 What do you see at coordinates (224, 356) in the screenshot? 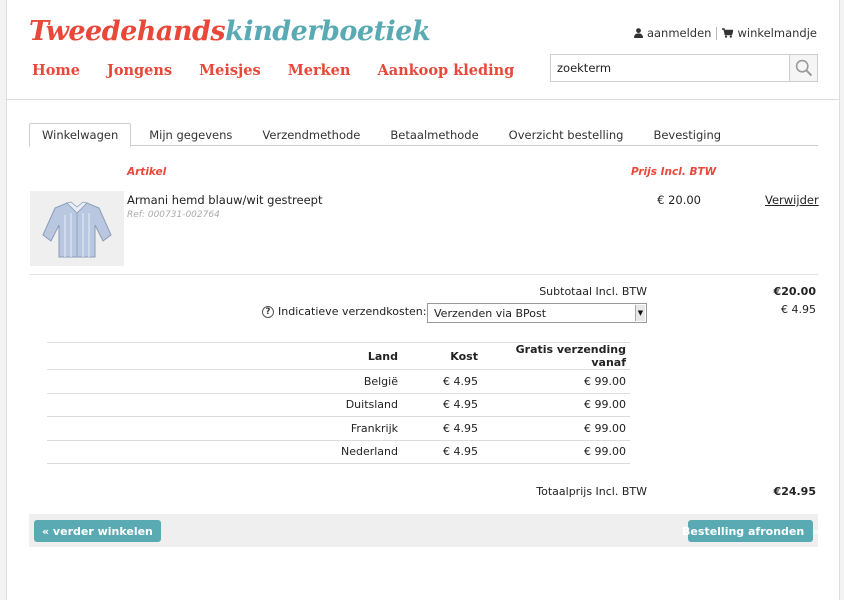
I see `header-land: Land` at bounding box center [224, 356].